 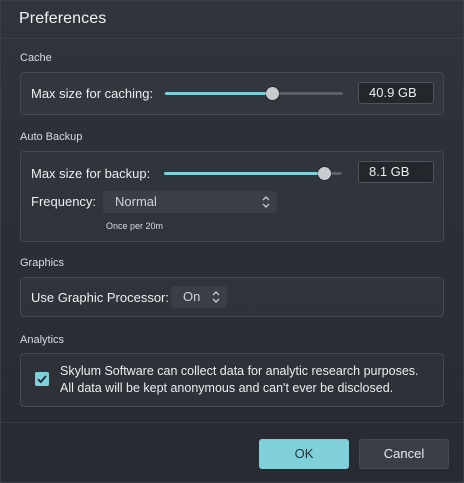 What do you see at coordinates (232, 422) in the screenshot?
I see `footer-divider` at bounding box center [232, 422].